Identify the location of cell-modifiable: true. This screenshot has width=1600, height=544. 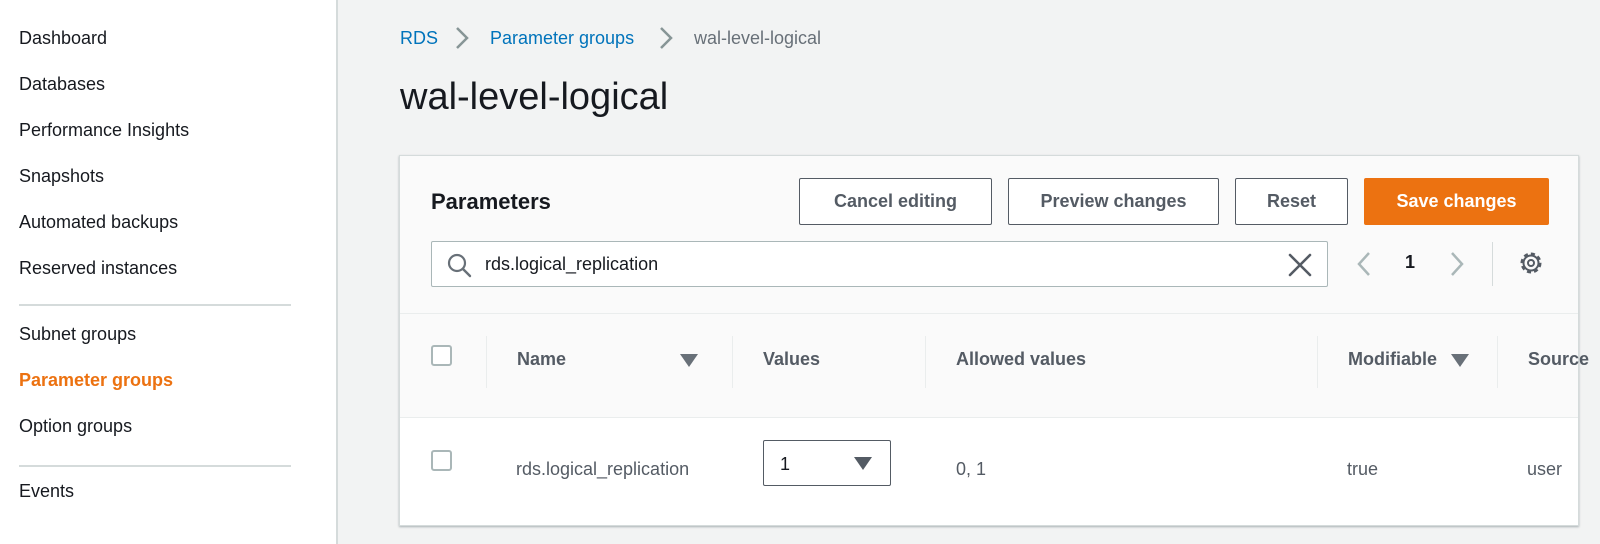
(1363, 469).